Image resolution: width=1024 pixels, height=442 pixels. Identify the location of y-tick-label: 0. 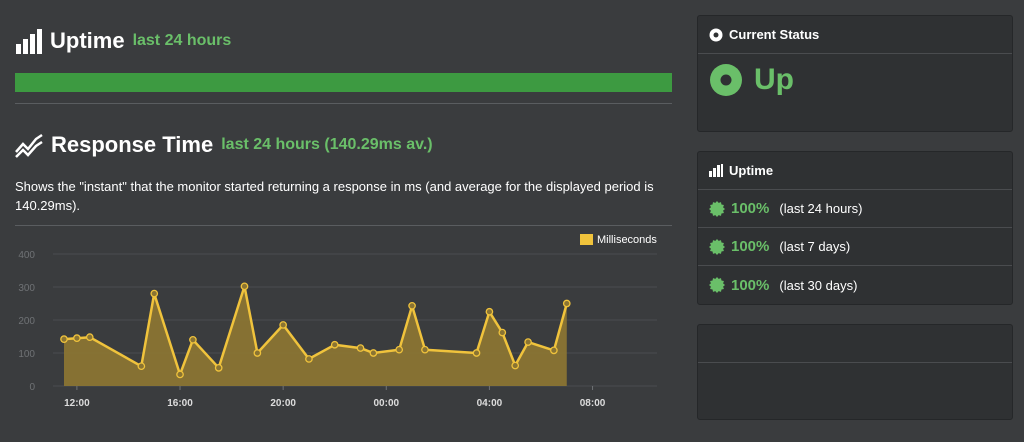
(32, 387).